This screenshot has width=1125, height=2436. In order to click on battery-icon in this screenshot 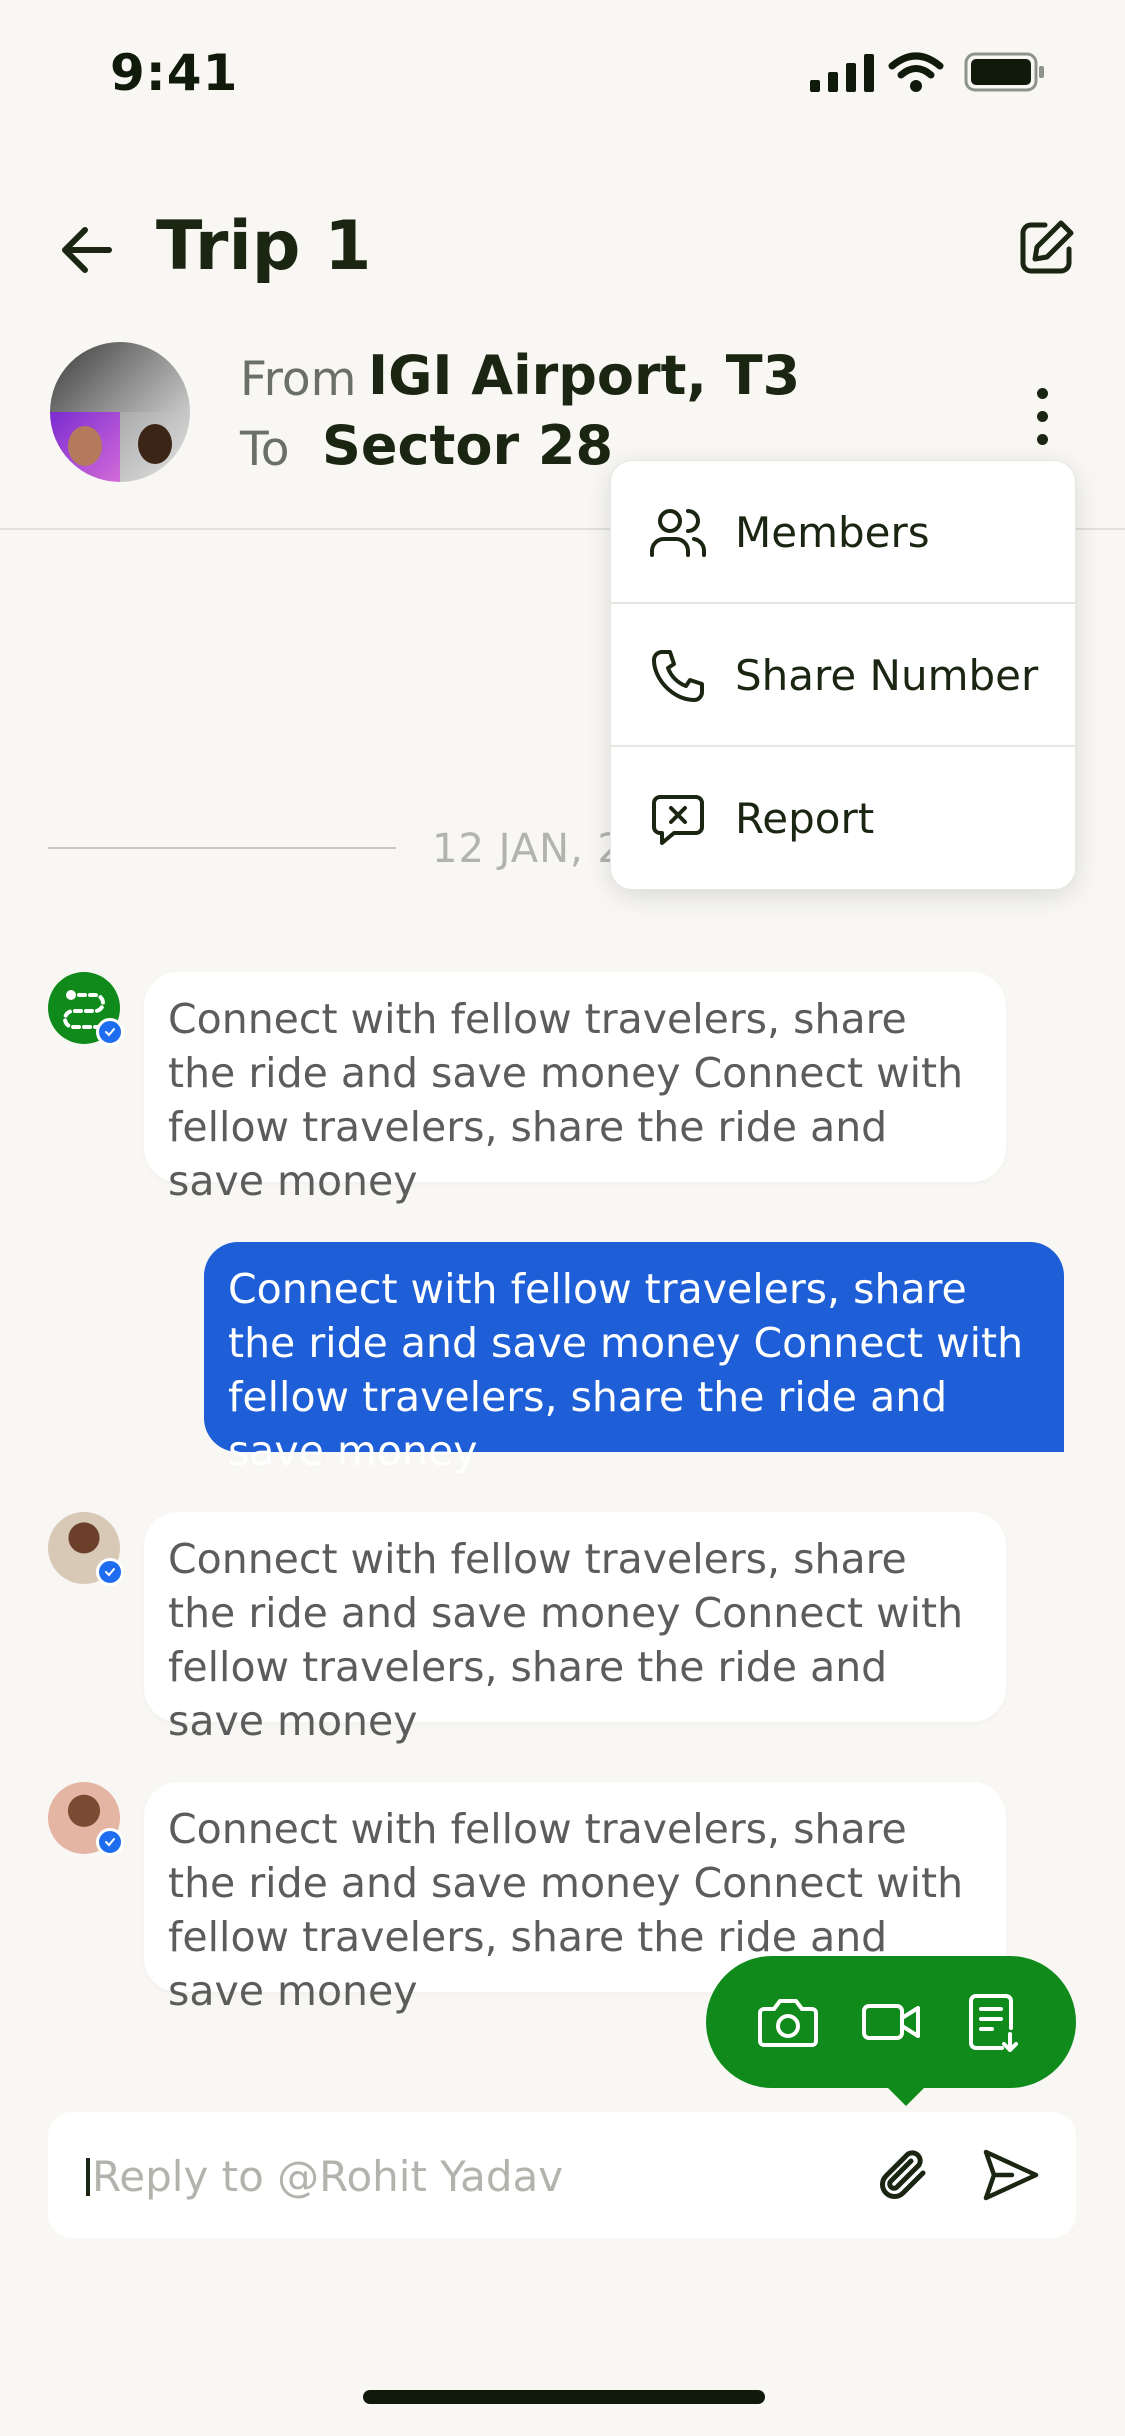, I will do `click(1005, 72)`.